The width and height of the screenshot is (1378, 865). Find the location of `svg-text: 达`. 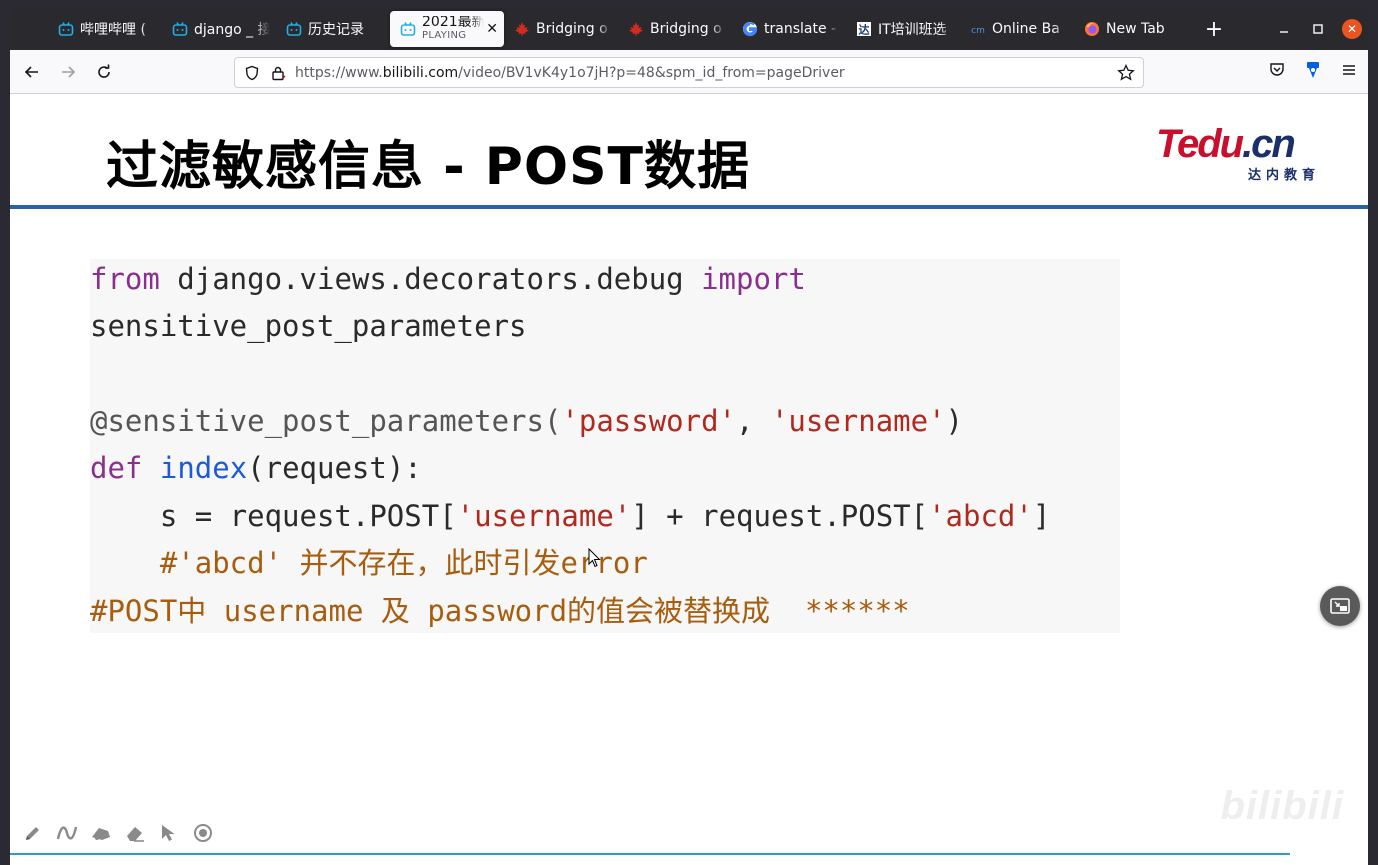

svg-text: 达 is located at coordinates (864, 30).